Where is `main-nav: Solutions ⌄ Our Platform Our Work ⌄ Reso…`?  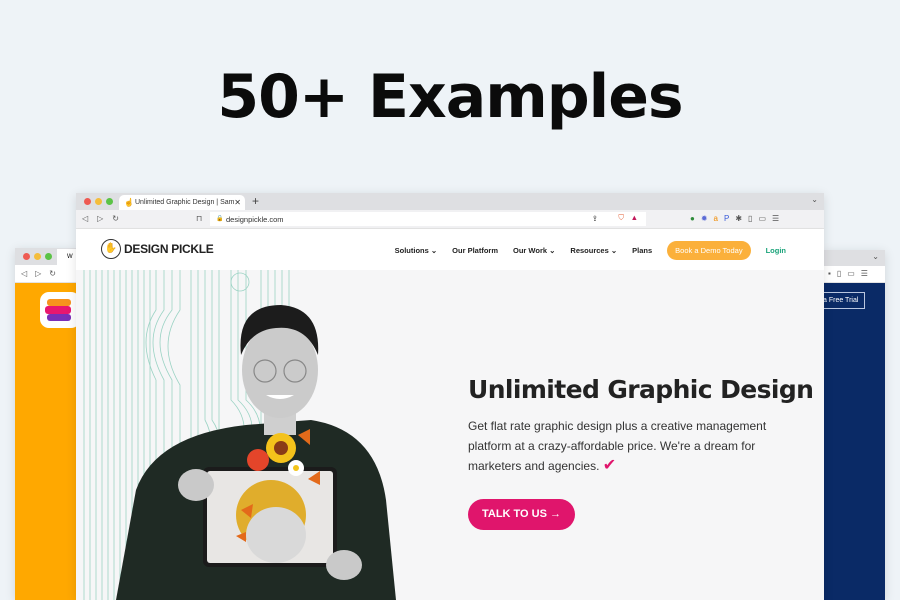 main-nav: Solutions ⌄ Our Platform Our Work ⌄ Reso… is located at coordinates (590, 250).